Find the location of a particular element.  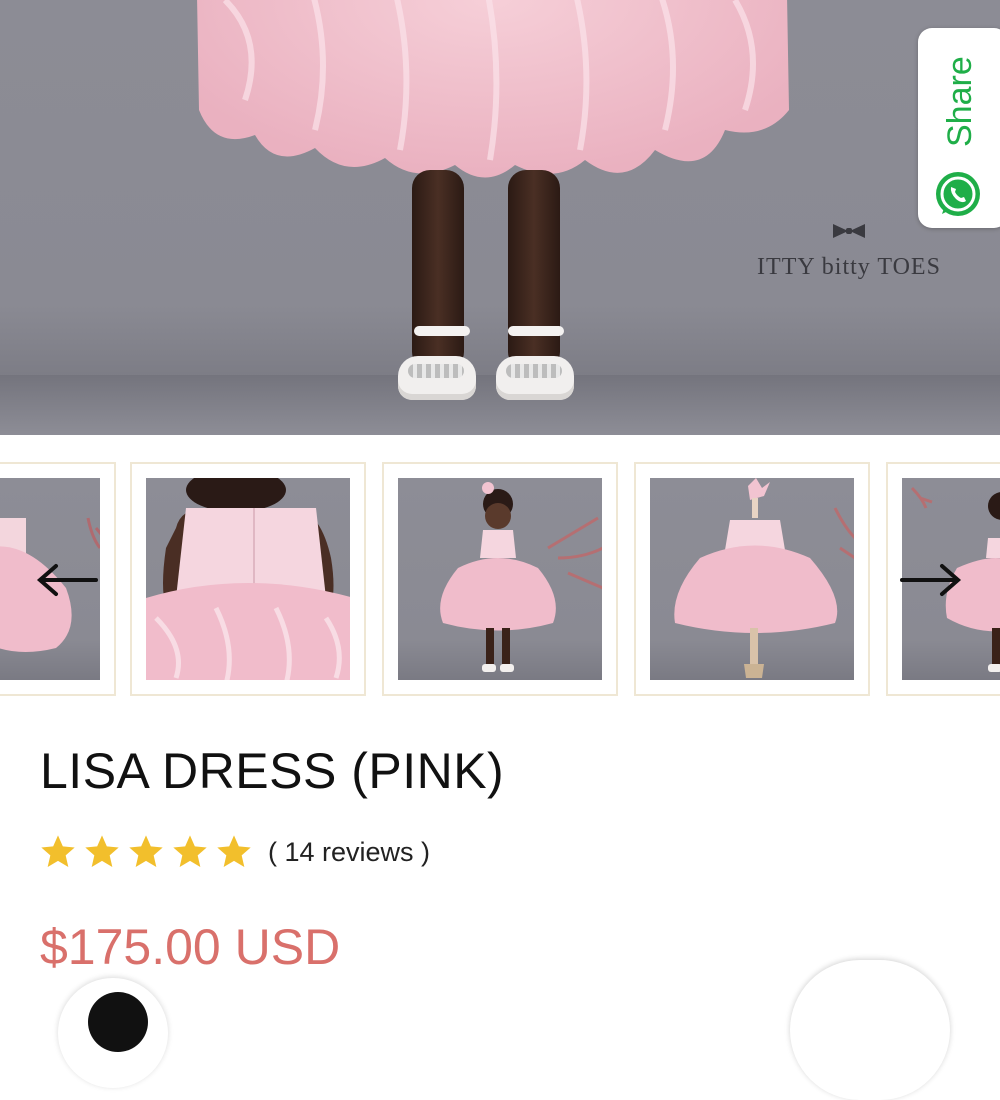

thumbnail-2-image is located at coordinates (248, 579).